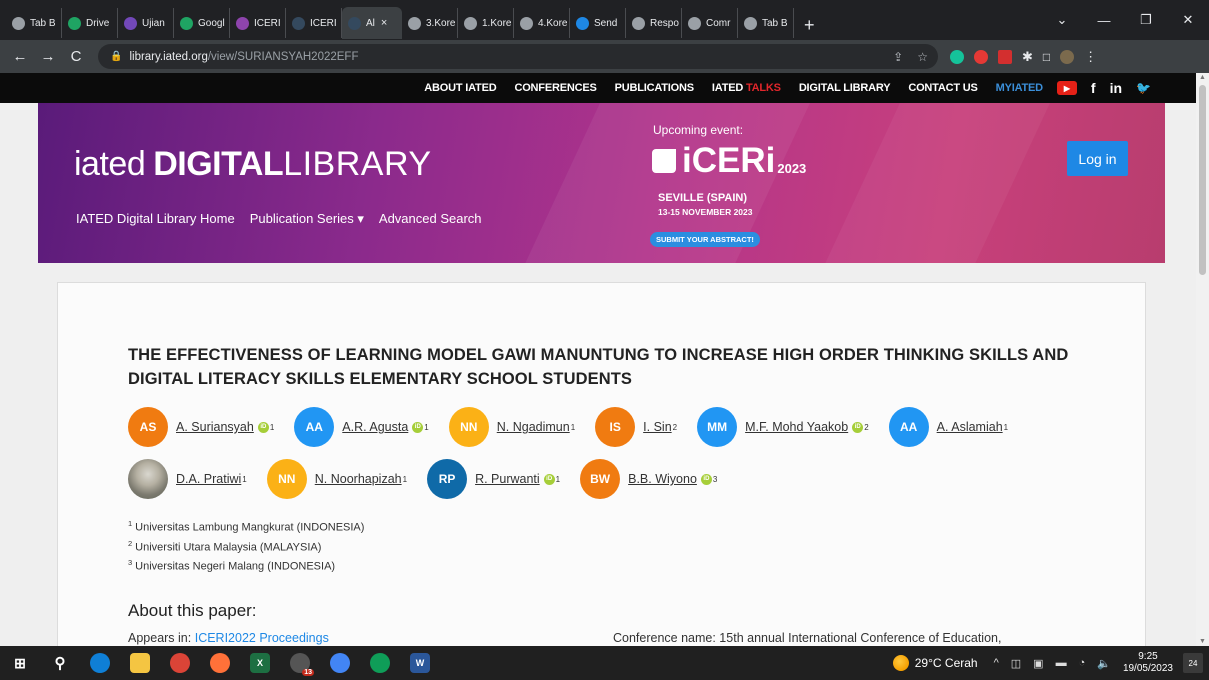 This screenshot has height=680, width=1209. I want to click on logo-part-library: LIBRARY, so click(357, 164).